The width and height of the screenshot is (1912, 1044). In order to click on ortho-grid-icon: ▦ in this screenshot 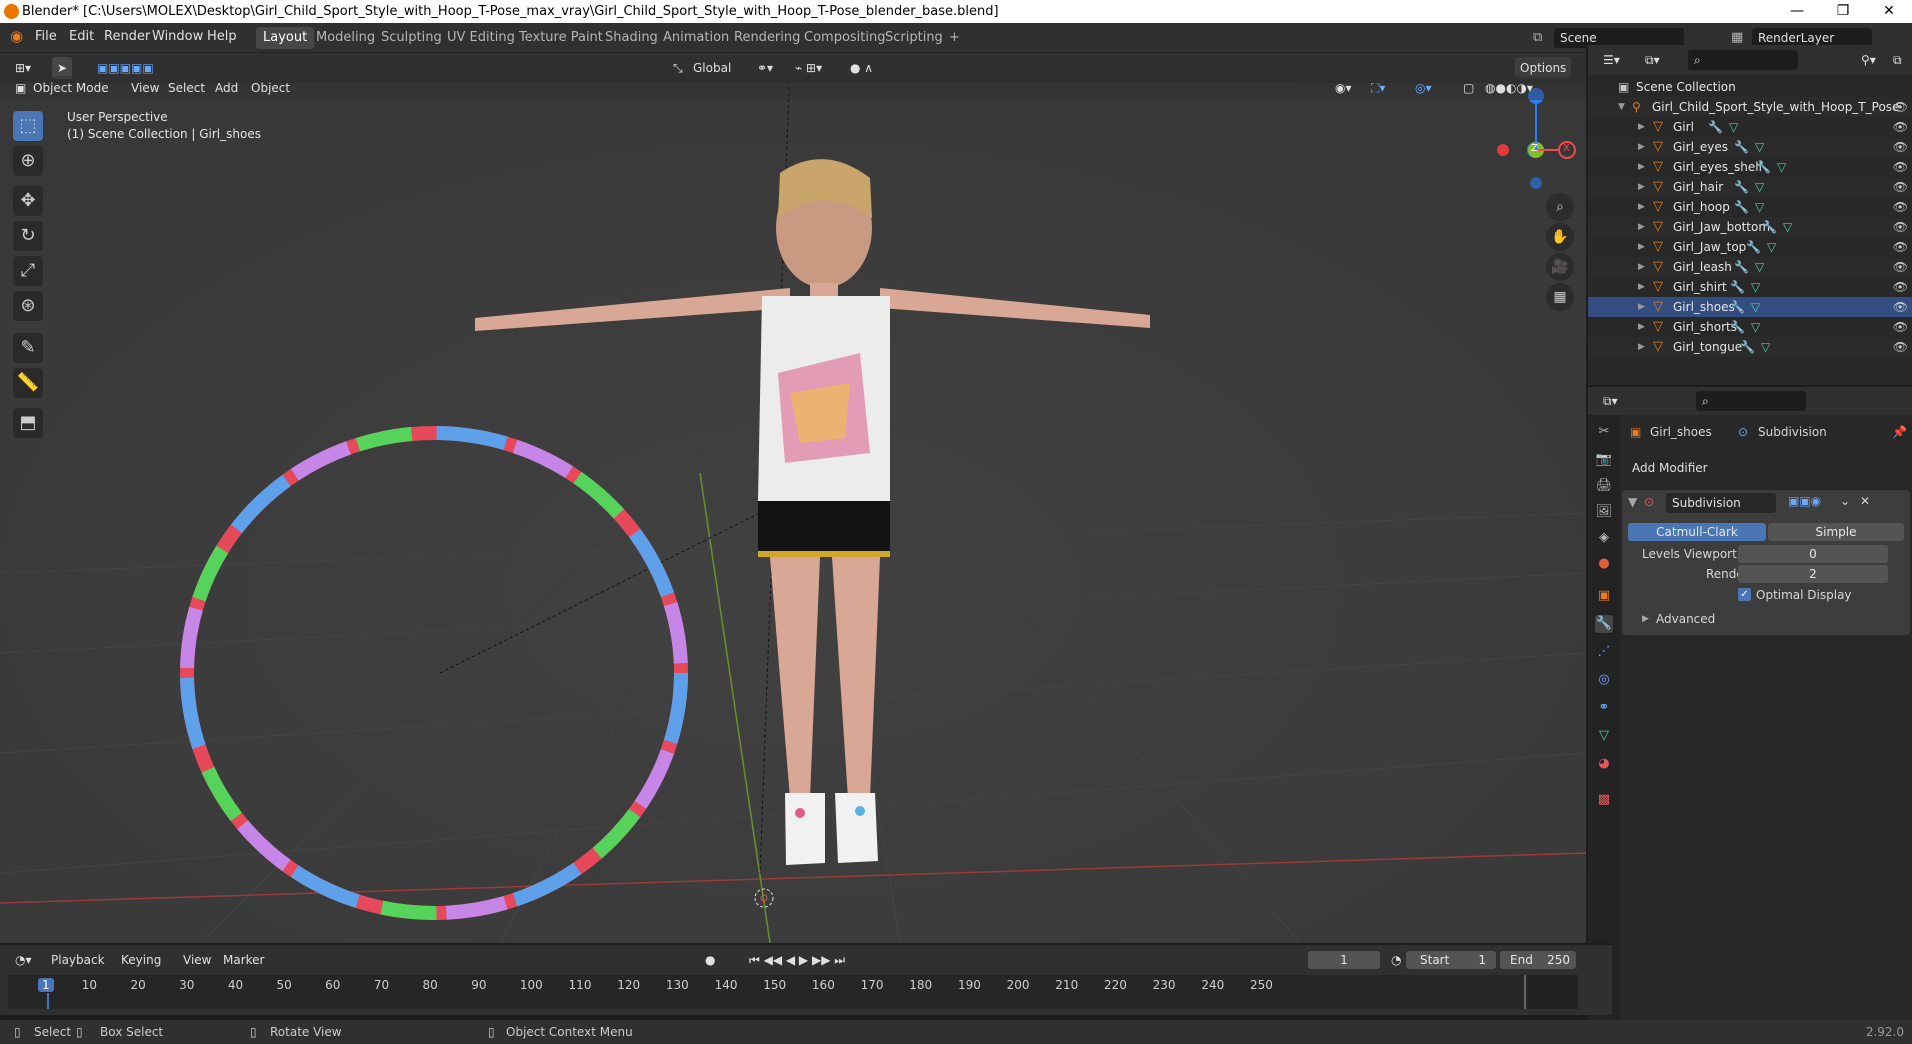, I will do `click(1560, 297)`.